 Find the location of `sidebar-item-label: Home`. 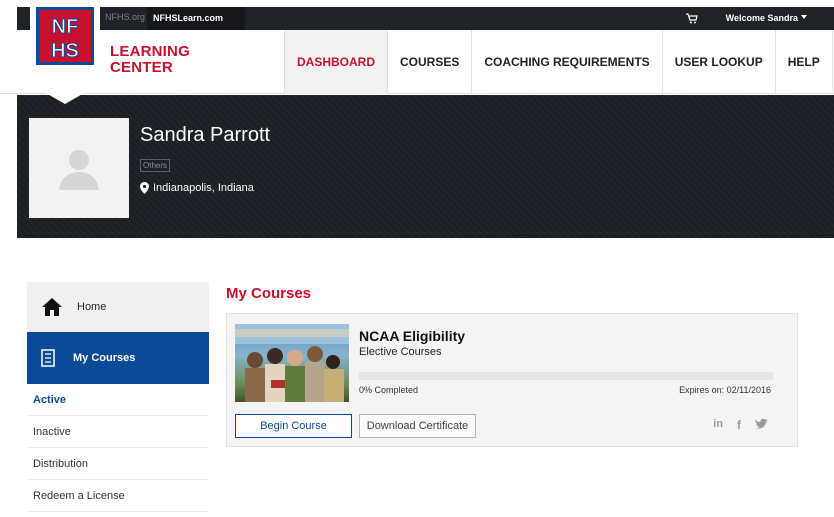

sidebar-item-label: Home is located at coordinates (92, 307).